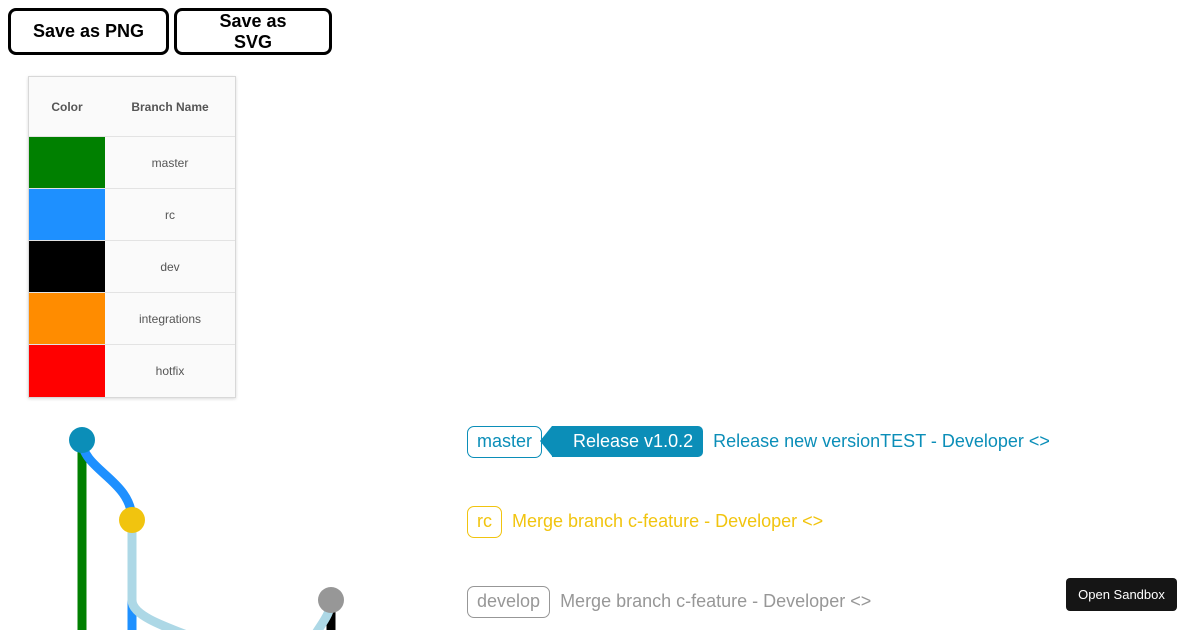  I want to click on legend-row-rc: rc, so click(132, 215).